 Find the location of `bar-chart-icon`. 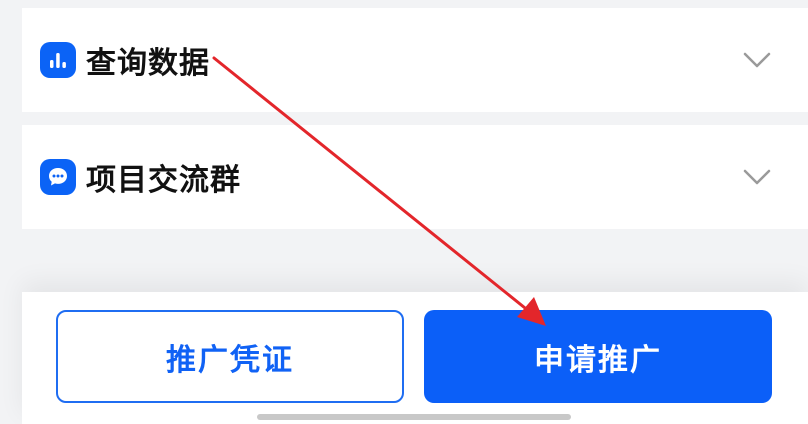

bar-chart-icon is located at coordinates (58, 60).